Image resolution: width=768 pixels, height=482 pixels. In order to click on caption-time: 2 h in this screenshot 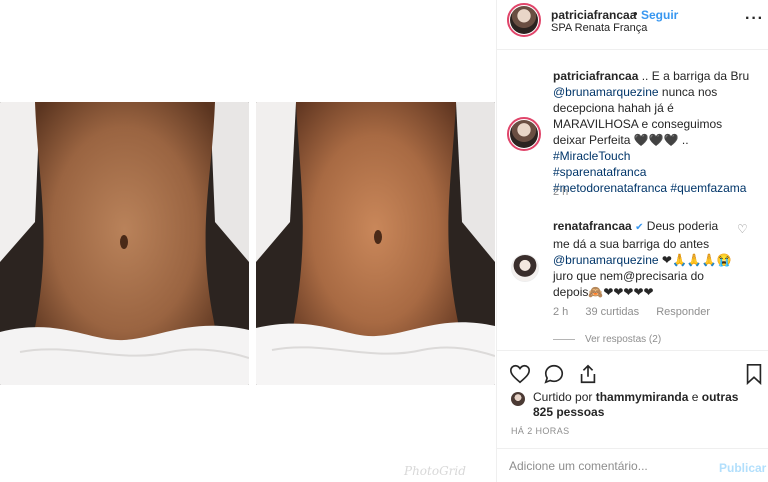, I will do `click(560, 192)`.